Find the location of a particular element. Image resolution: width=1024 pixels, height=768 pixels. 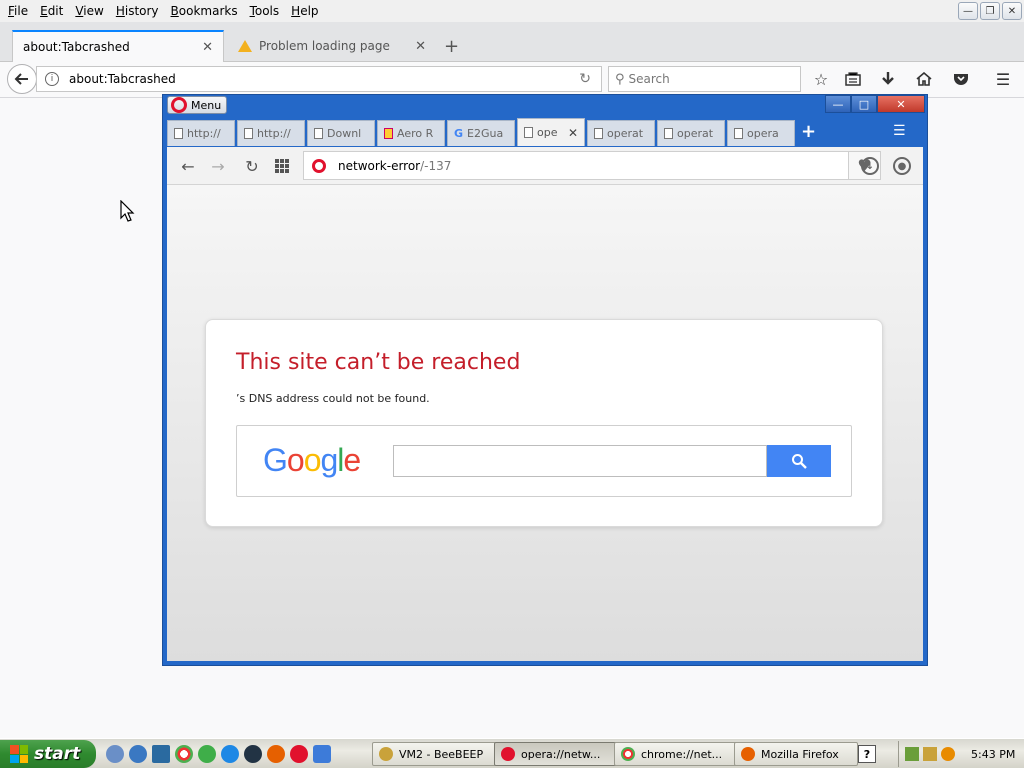

google-search-box: Google is located at coordinates (544, 461).